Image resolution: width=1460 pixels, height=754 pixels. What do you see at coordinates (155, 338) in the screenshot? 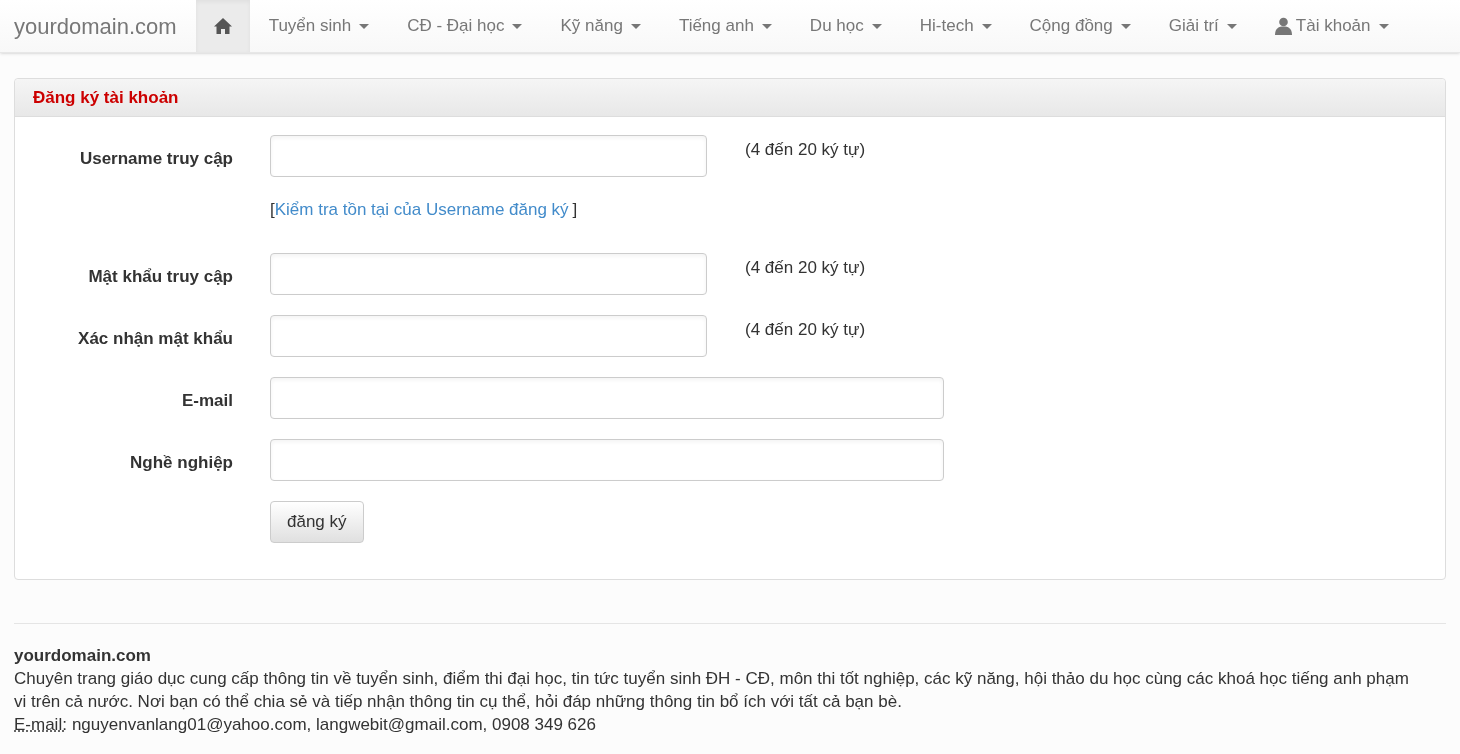
I see `field-label: Xác nhận mật khẩu` at bounding box center [155, 338].